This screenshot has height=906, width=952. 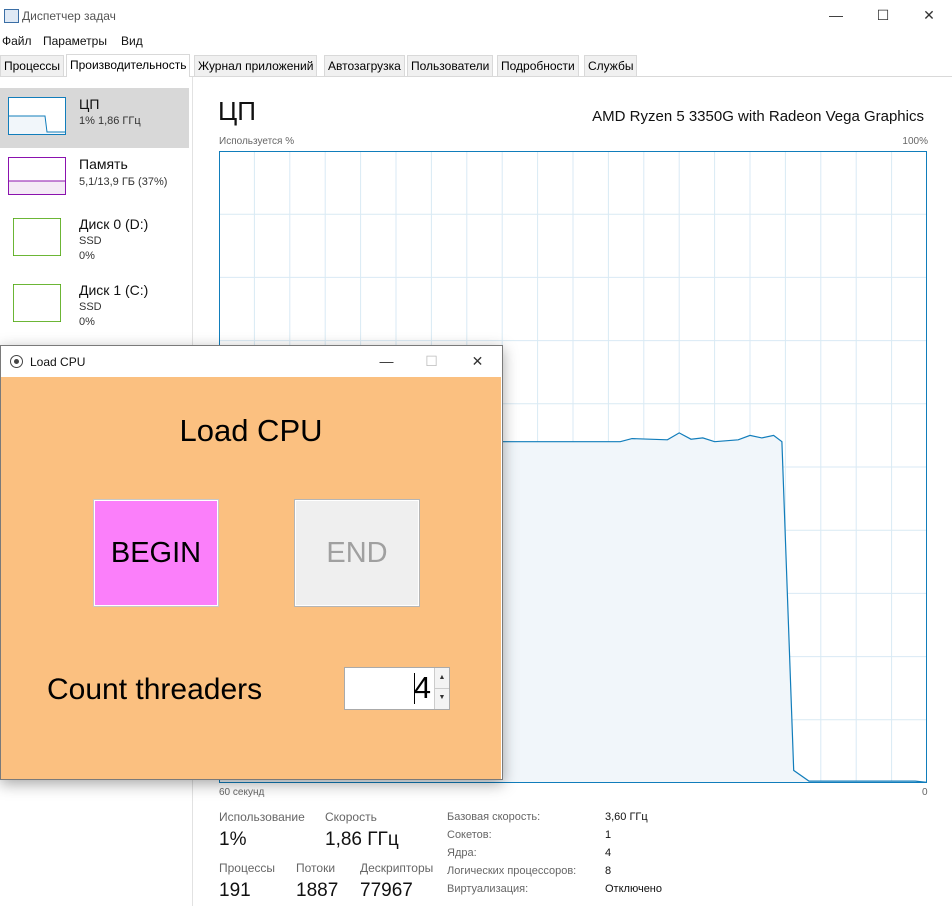 What do you see at coordinates (11, 16) in the screenshot?
I see `task-manager-icon` at bounding box center [11, 16].